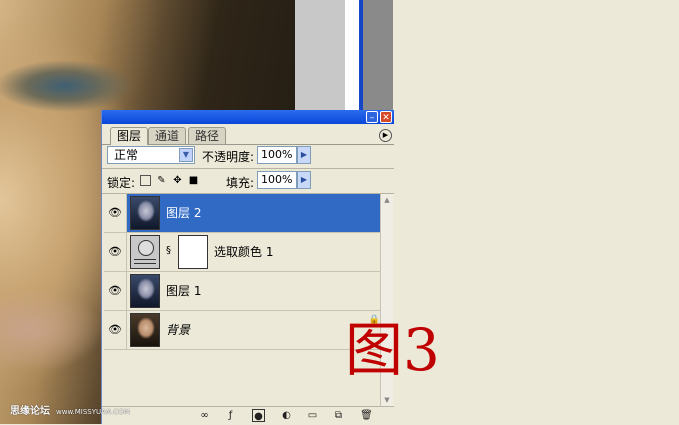 The image size is (679, 425). Describe the element at coordinates (30, 411) in the screenshot. I see `watermark-name: 思缘论坛` at that location.